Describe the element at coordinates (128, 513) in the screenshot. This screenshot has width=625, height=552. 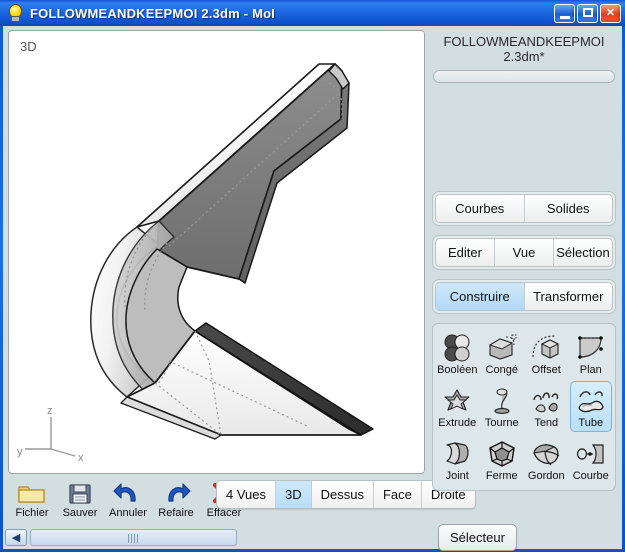
I see `undo-label: Annuler` at that location.